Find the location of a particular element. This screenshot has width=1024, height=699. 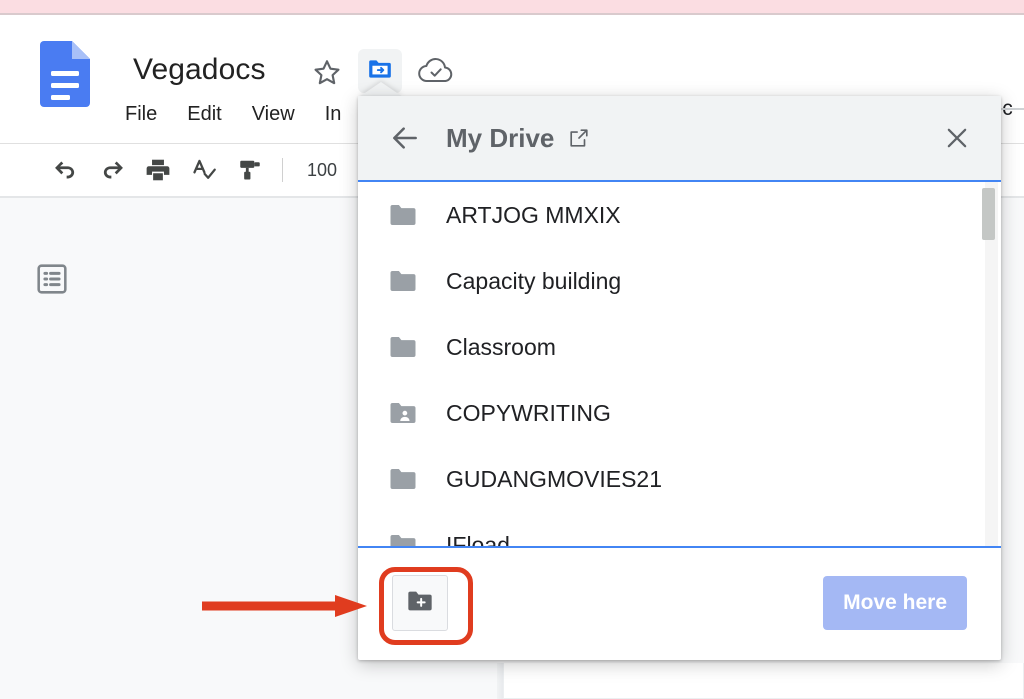

folder-name: COPYWRITING is located at coordinates (528, 412).